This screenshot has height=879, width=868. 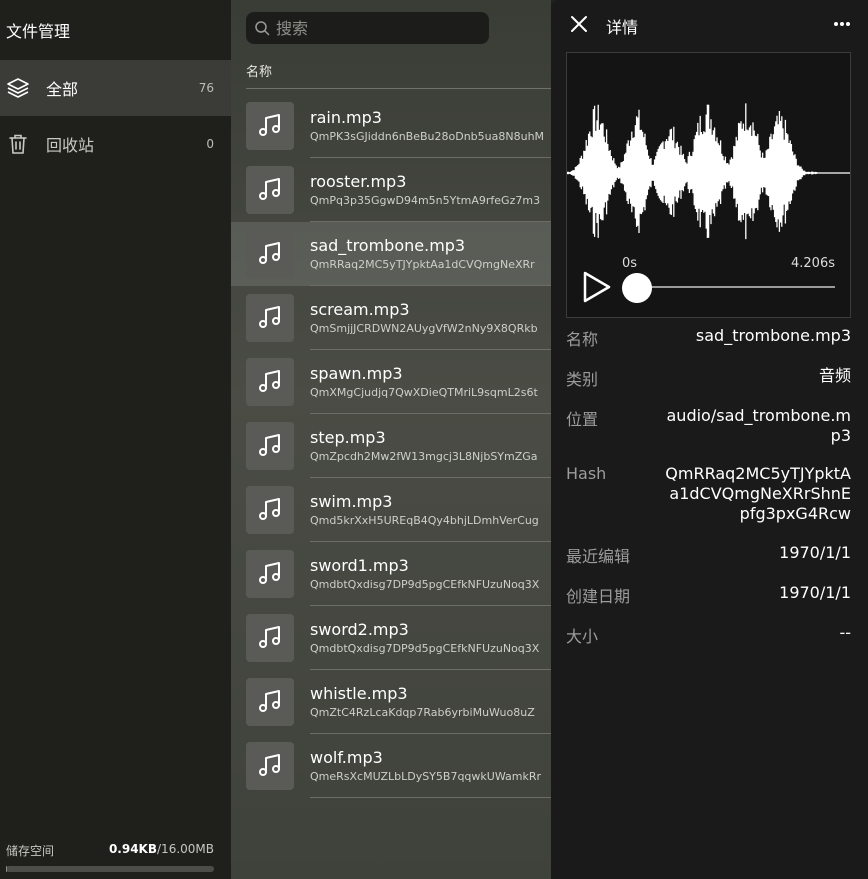 What do you see at coordinates (185, 849) in the screenshot?
I see `storage-total: /16.00MB` at bounding box center [185, 849].